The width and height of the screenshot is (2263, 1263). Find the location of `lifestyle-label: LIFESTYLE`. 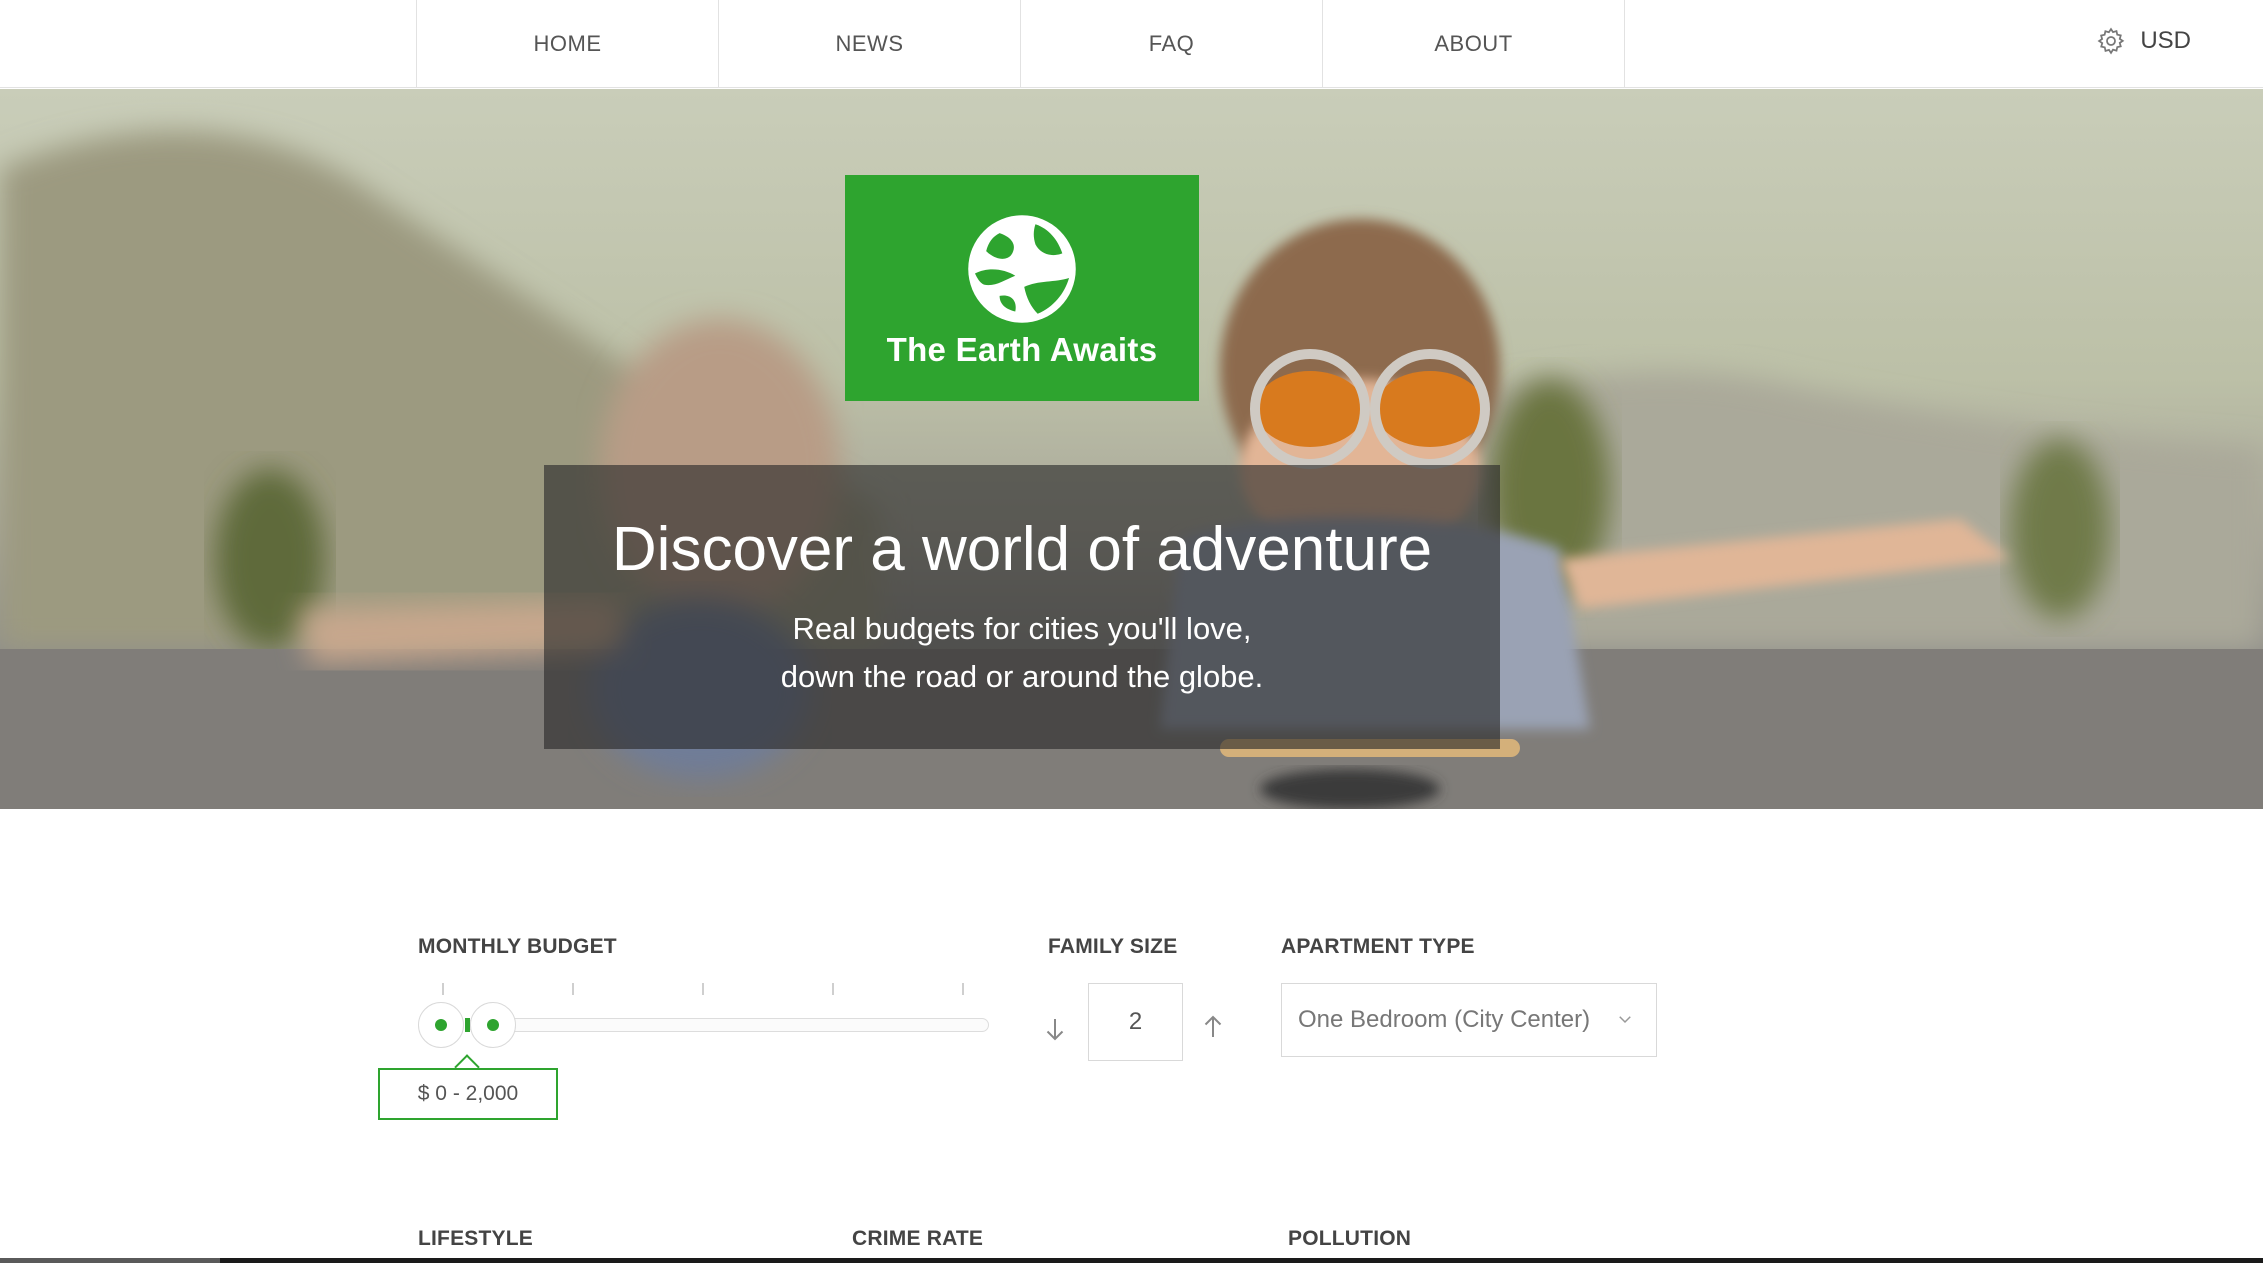

lifestyle-label: LIFESTYLE is located at coordinates (475, 1238).